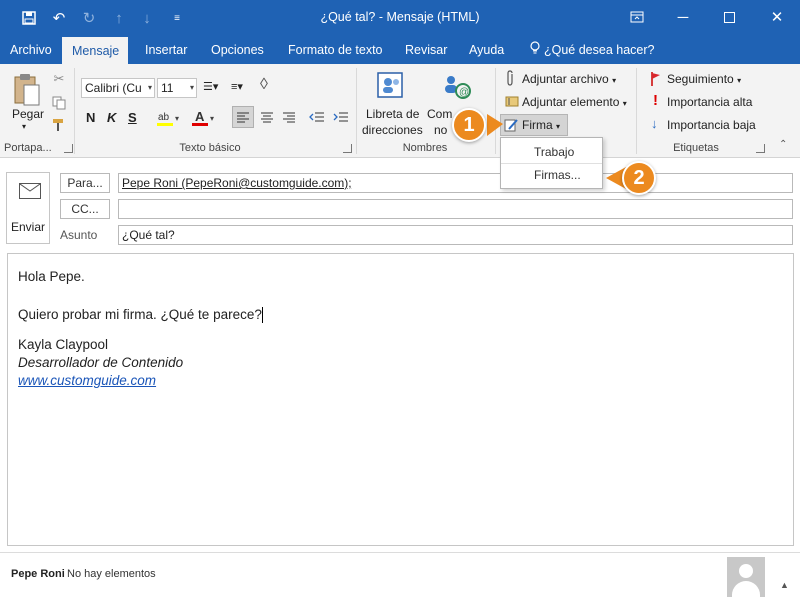  What do you see at coordinates (392, 114) in the screenshot?
I see `address-book-label-1: Libreta de` at bounding box center [392, 114].